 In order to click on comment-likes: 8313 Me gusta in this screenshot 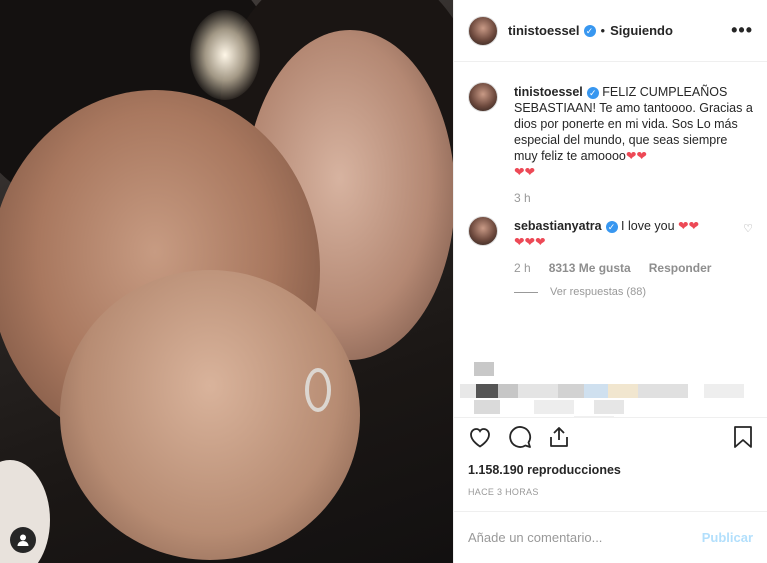, I will do `click(590, 268)`.